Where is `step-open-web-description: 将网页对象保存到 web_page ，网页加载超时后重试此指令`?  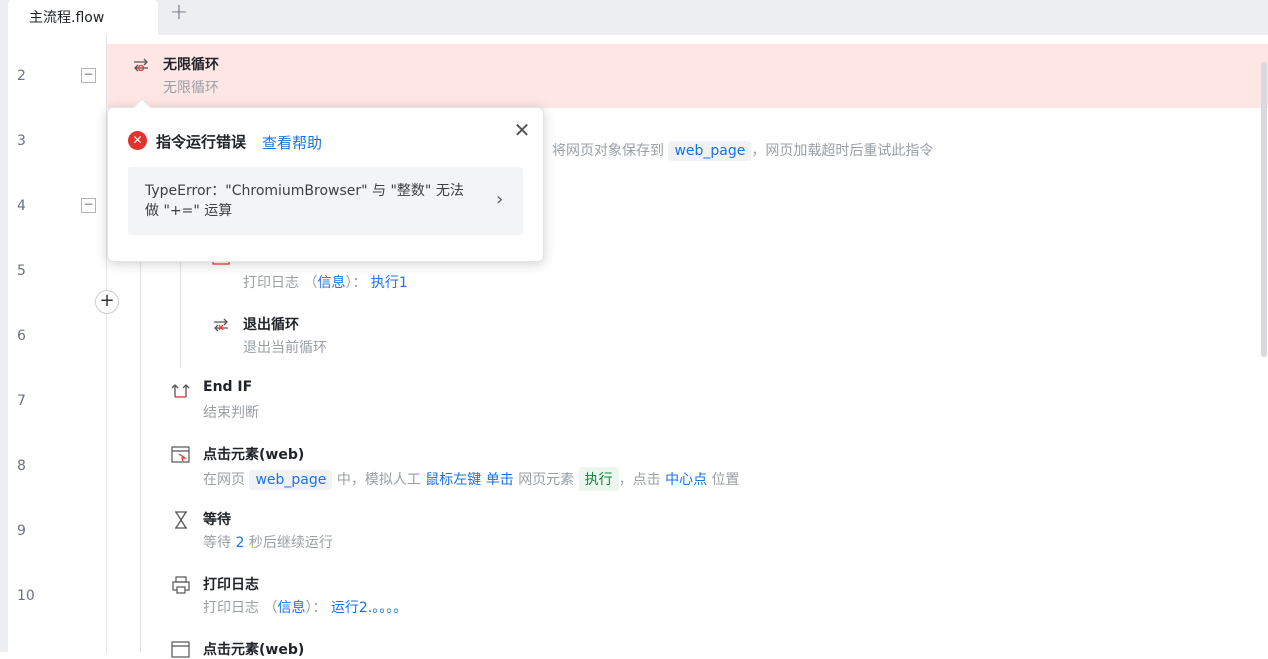
step-open-web-description: 将网页对象保存到 web_page ，网页加载超时后重试此指令 is located at coordinates (742, 150).